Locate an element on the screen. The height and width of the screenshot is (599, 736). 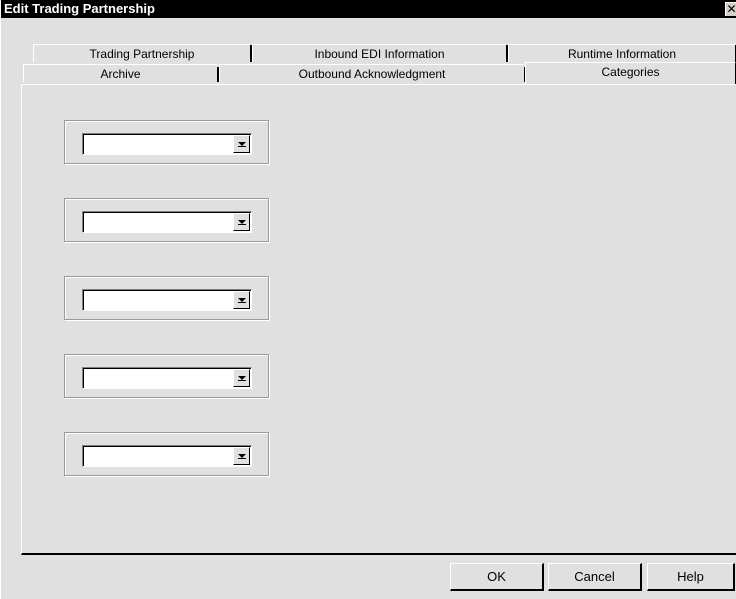
close-icon: ✕ is located at coordinates (731, 9).